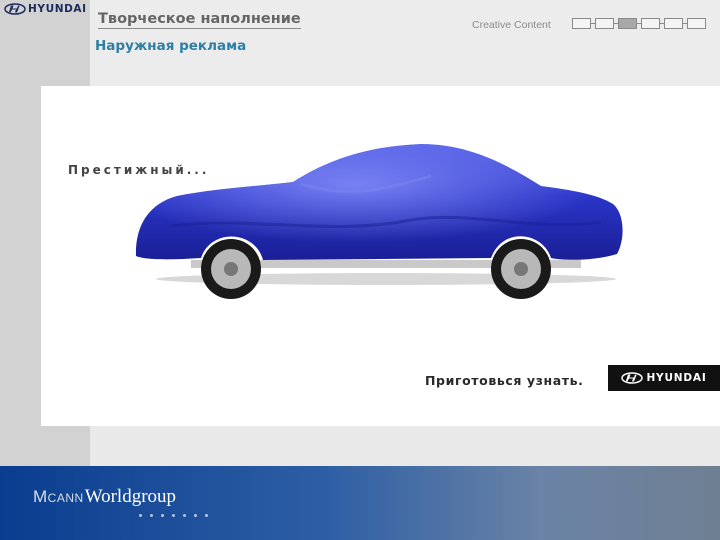 The image size is (720, 540). I want to click on footer-dots, so click(177, 515).